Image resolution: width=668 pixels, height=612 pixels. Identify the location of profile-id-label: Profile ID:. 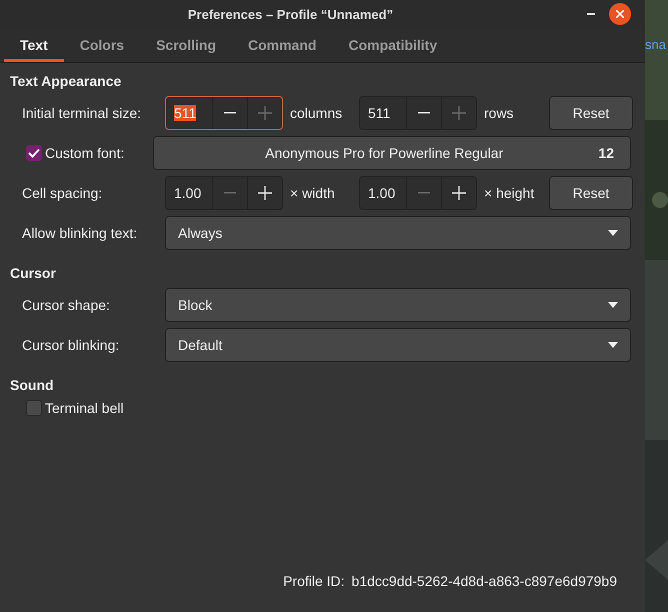
(314, 581).